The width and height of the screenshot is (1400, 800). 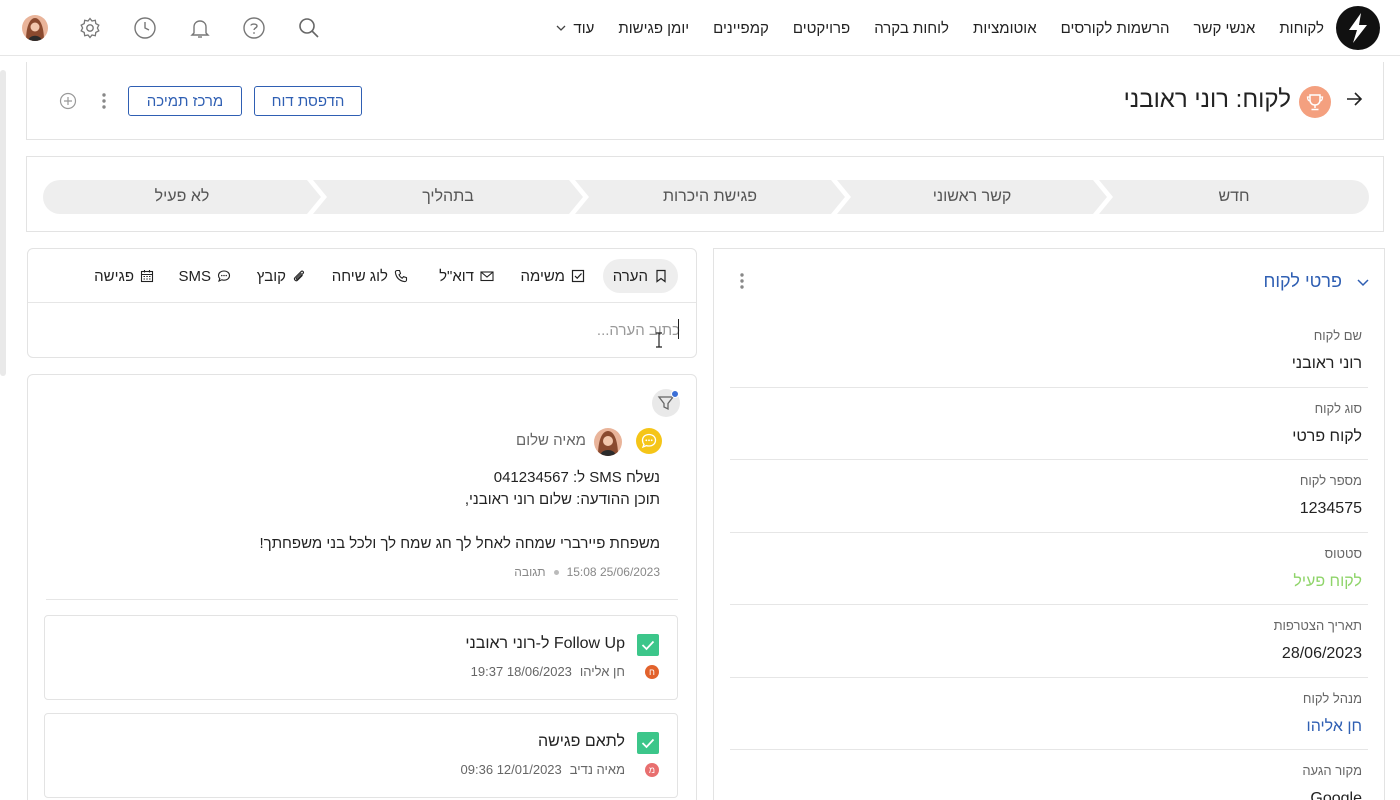 I want to click on sms-meta: 25/06/2023 15:08 תגובה, so click(x=587, y=572).